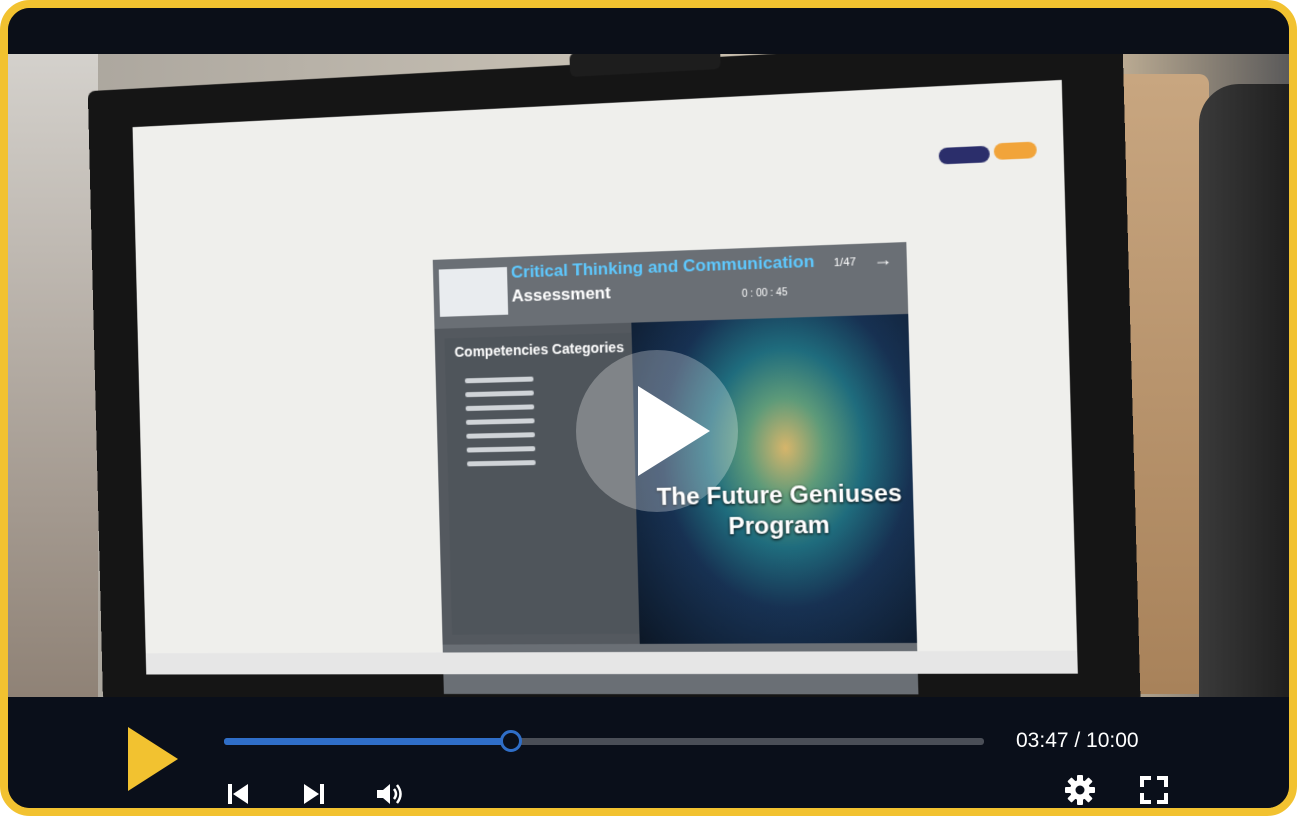  What do you see at coordinates (154, 759) in the screenshot?
I see `play-button` at bounding box center [154, 759].